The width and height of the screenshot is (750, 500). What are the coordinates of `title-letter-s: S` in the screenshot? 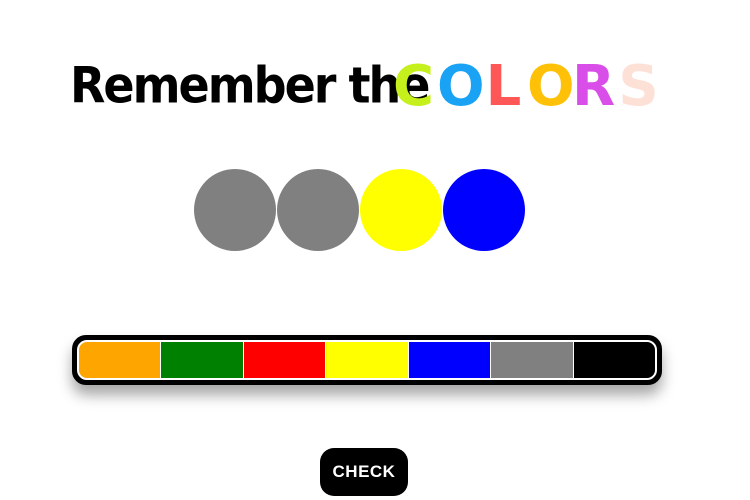 It's located at (638, 86).